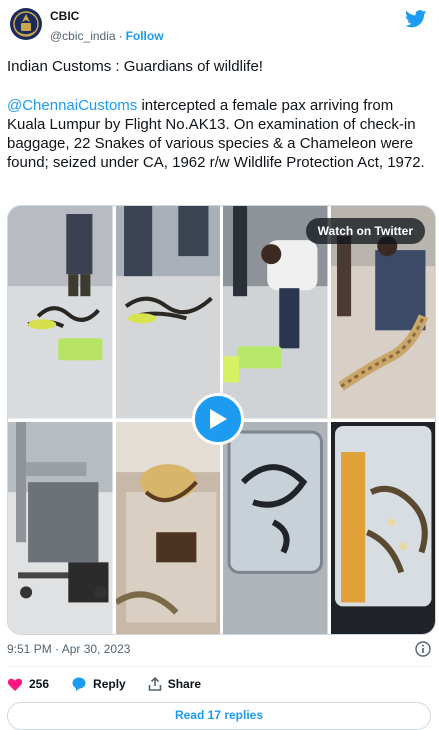 This screenshot has width=439, height=730. What do you see at coordinates (79, 684) in the screenshot?
I see `reply-bubble-icon` at bounding box center [79, 684].